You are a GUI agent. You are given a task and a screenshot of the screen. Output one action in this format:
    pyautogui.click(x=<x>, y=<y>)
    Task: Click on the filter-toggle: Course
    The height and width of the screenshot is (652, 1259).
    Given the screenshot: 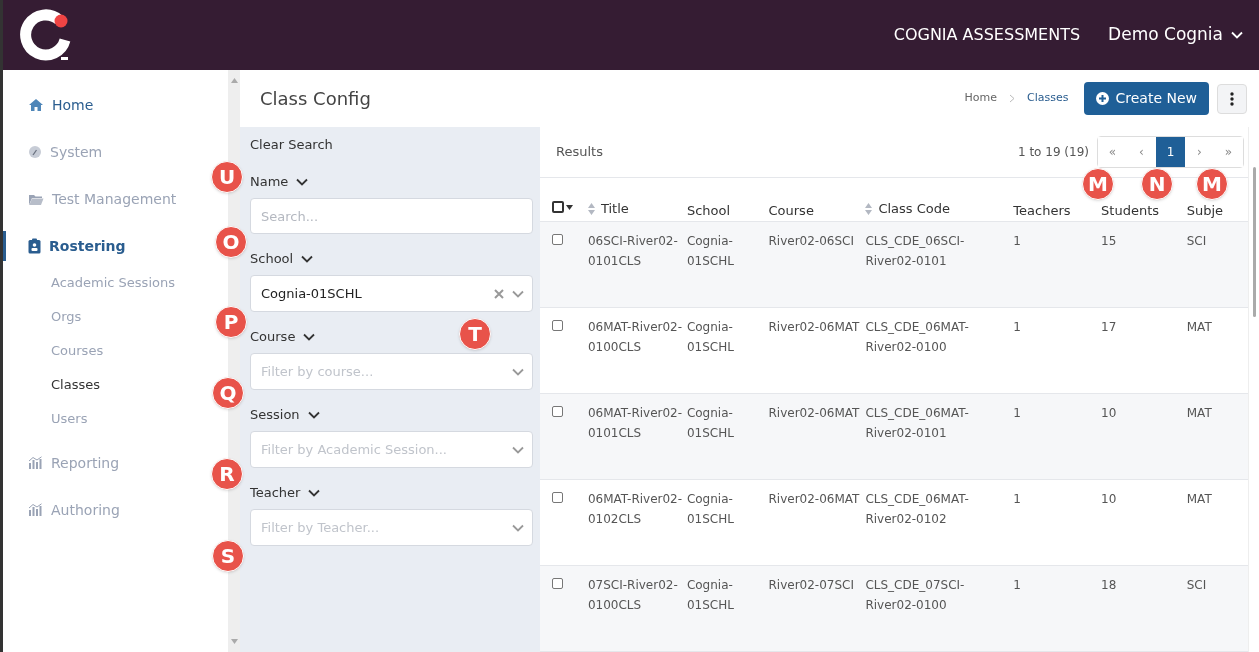 What is the action you would take?
    pyautogui.click(x=283, y=337)
    